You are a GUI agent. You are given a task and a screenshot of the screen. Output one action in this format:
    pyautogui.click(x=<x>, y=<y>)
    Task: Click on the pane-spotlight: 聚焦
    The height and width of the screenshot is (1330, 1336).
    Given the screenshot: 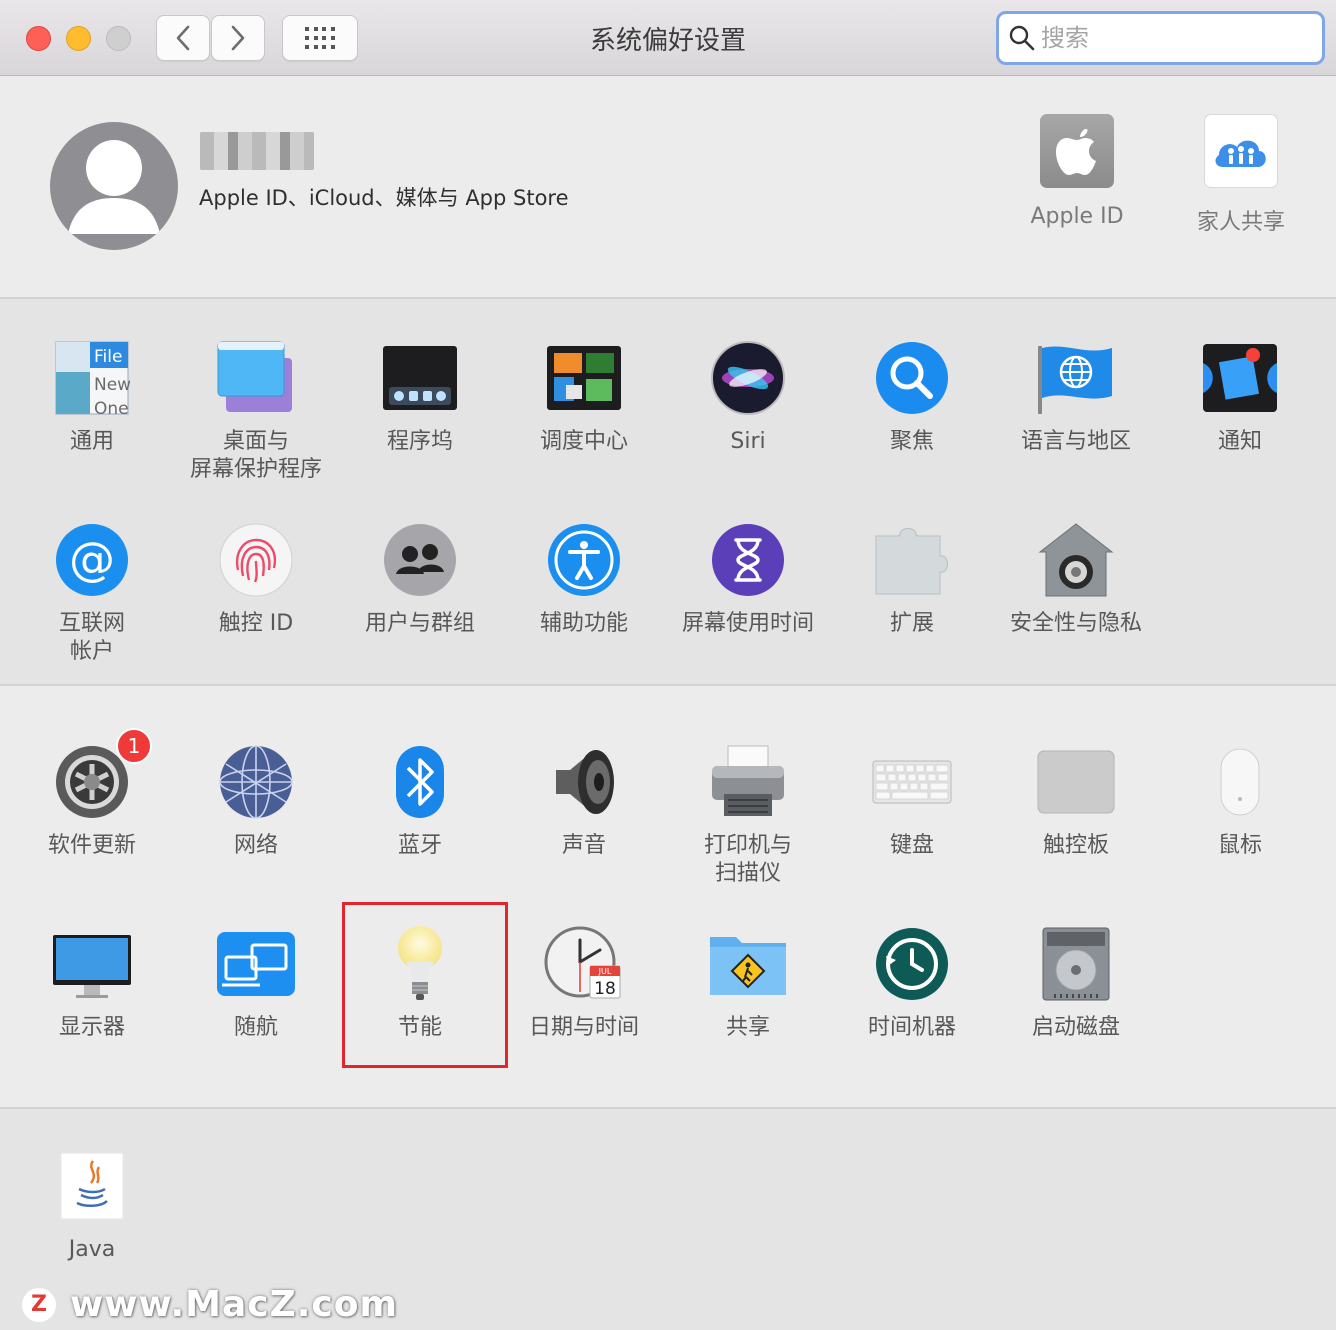 What is the action you would take?
    pyautogui.click(x=912, y=397)
    